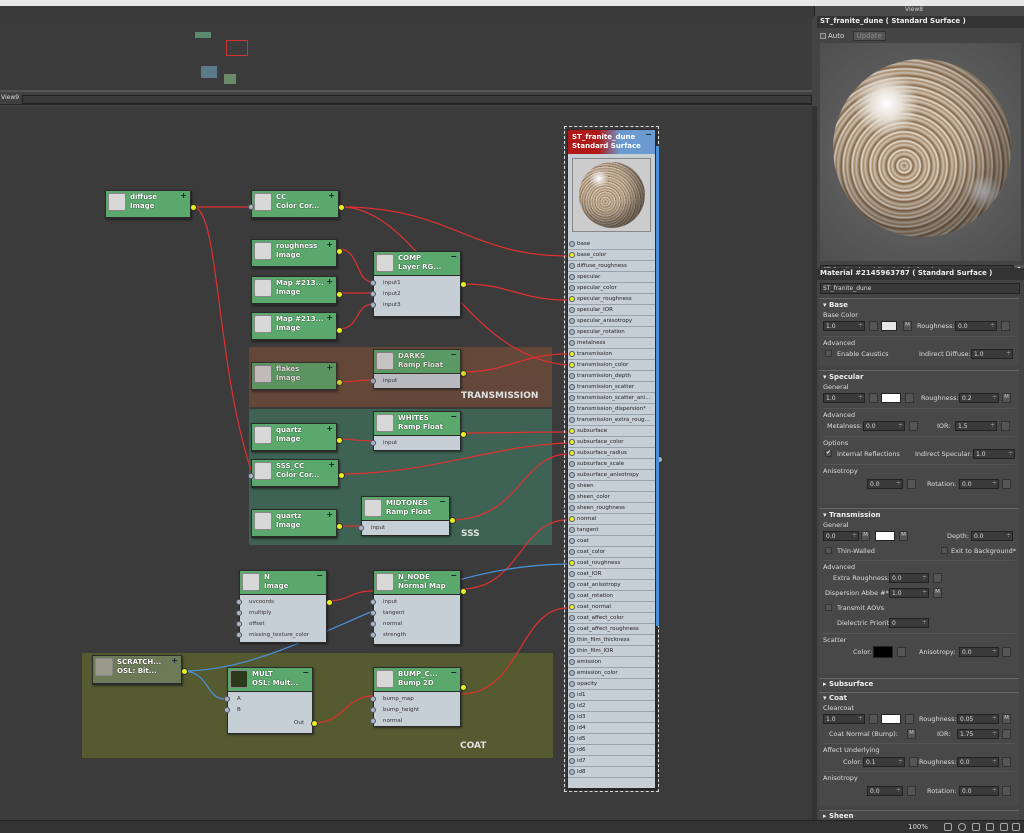  What do you see at coordinates (885, 484) in the screenshot?
I see `anisotropy-spinner: 0.0` at bounding box center [885, 484].